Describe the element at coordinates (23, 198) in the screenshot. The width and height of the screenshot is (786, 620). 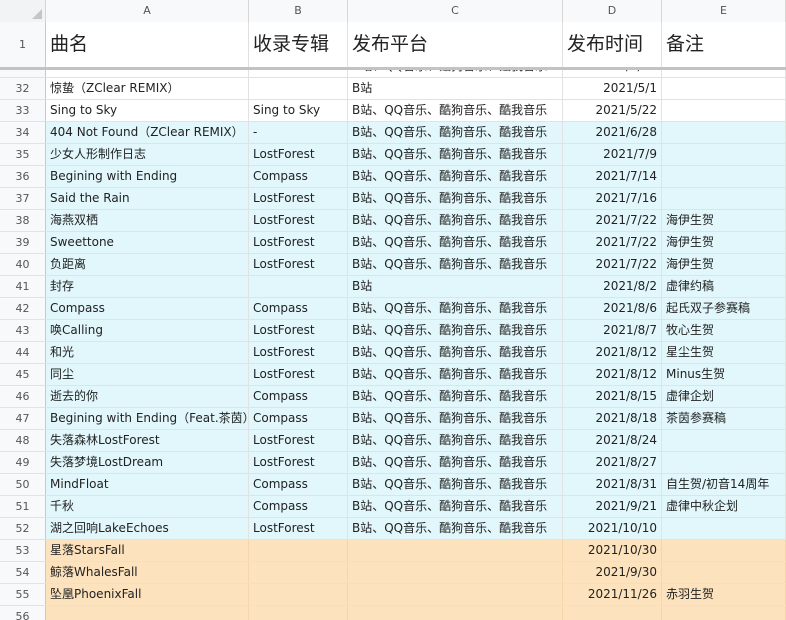
I see `row-number: 37` at that location.